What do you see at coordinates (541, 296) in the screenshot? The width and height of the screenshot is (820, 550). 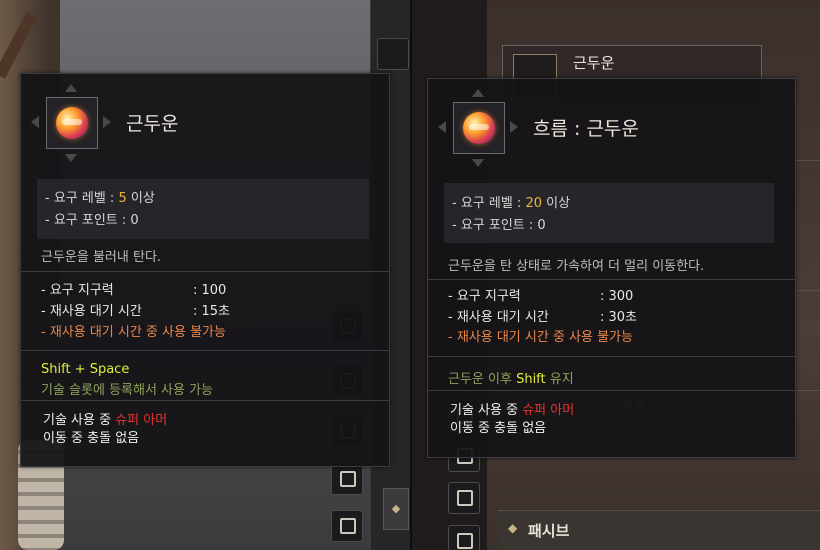 I see `stamina-requirement: - 요구 지구력: 300` at bounding box center [541, 296].